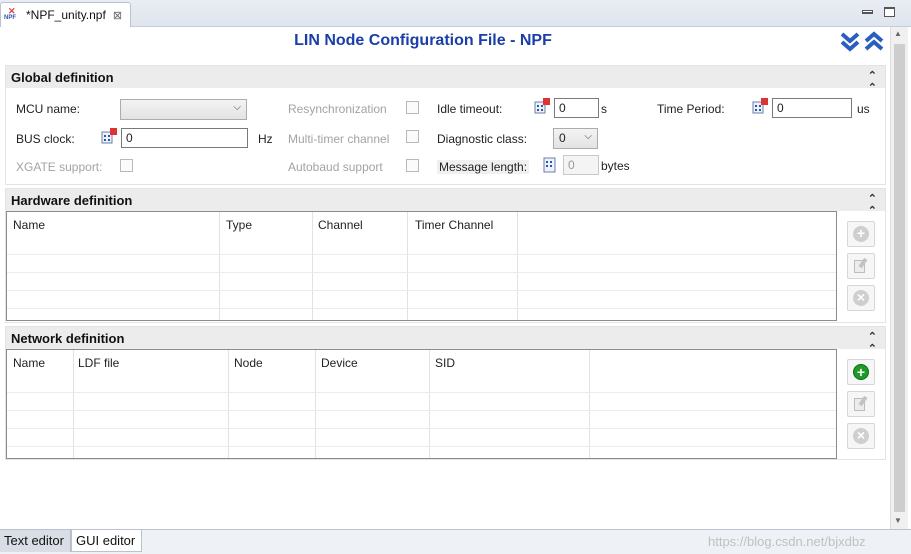  What do you see at coordinates (239, 225) in the screenshot?
I see `column-header: Type` at bounding box center [239, 225].